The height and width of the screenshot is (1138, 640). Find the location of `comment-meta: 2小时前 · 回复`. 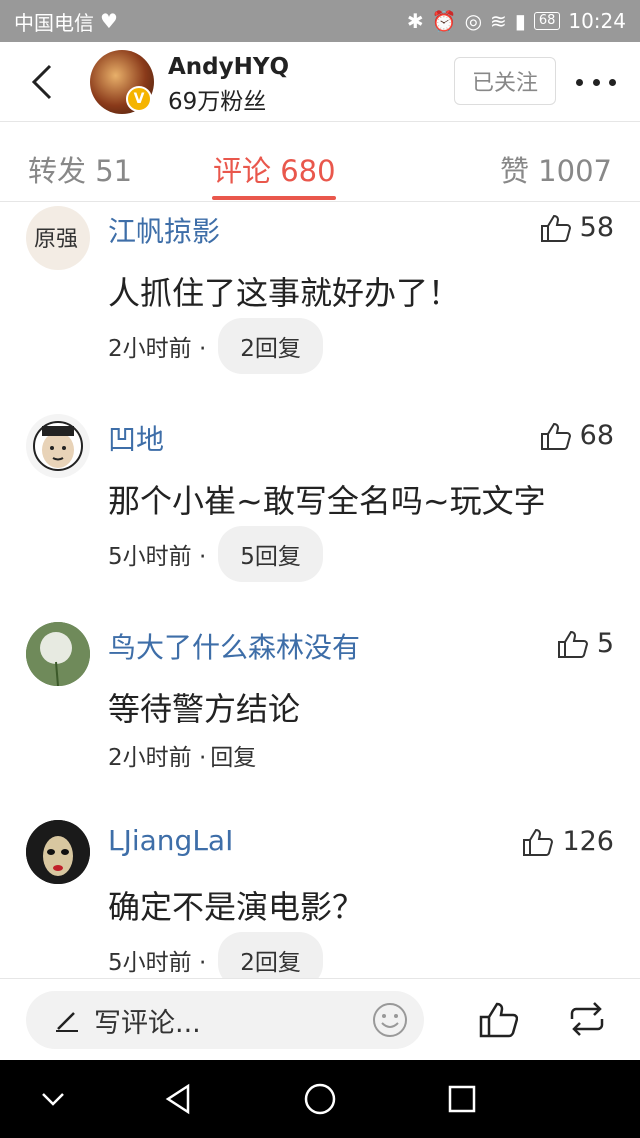

comment-meta: 2小时前 · 回复 is located at coordinates (182, 755).